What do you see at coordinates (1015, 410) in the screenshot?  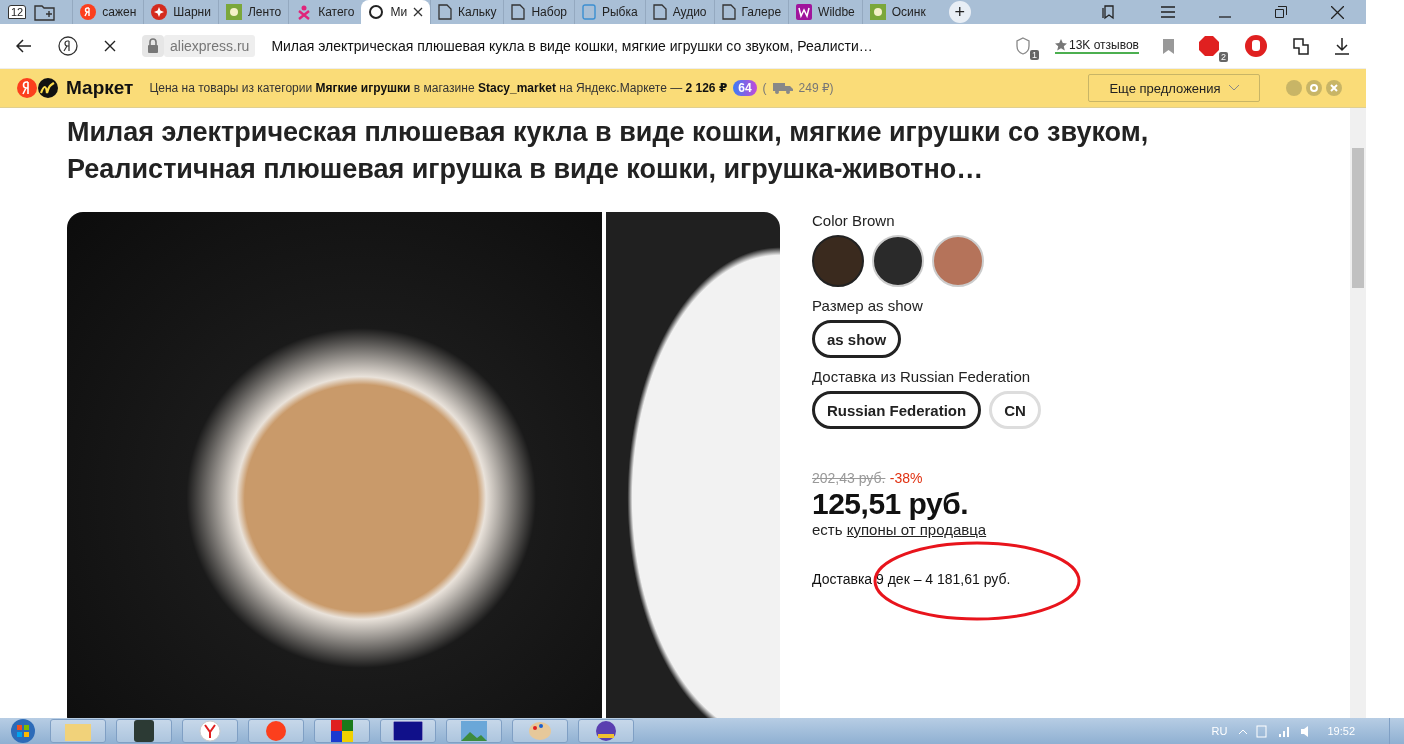 I see `option-chip: CN` at bounding box center [1015, 410].